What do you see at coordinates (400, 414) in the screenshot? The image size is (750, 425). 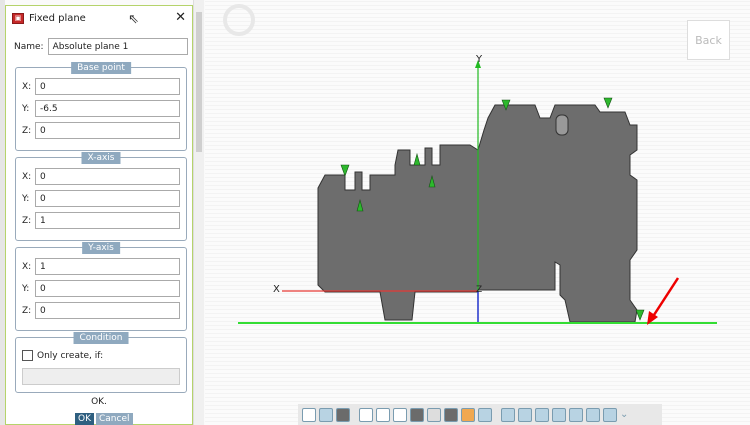 I see `rotate-icon` at bounding box center [400, 414].